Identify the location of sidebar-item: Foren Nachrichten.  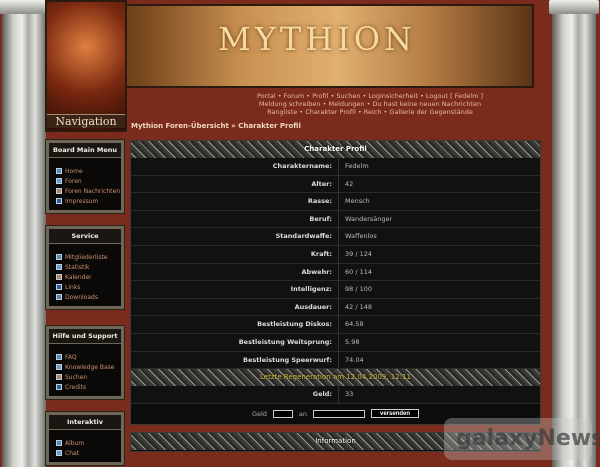
(88, 191).